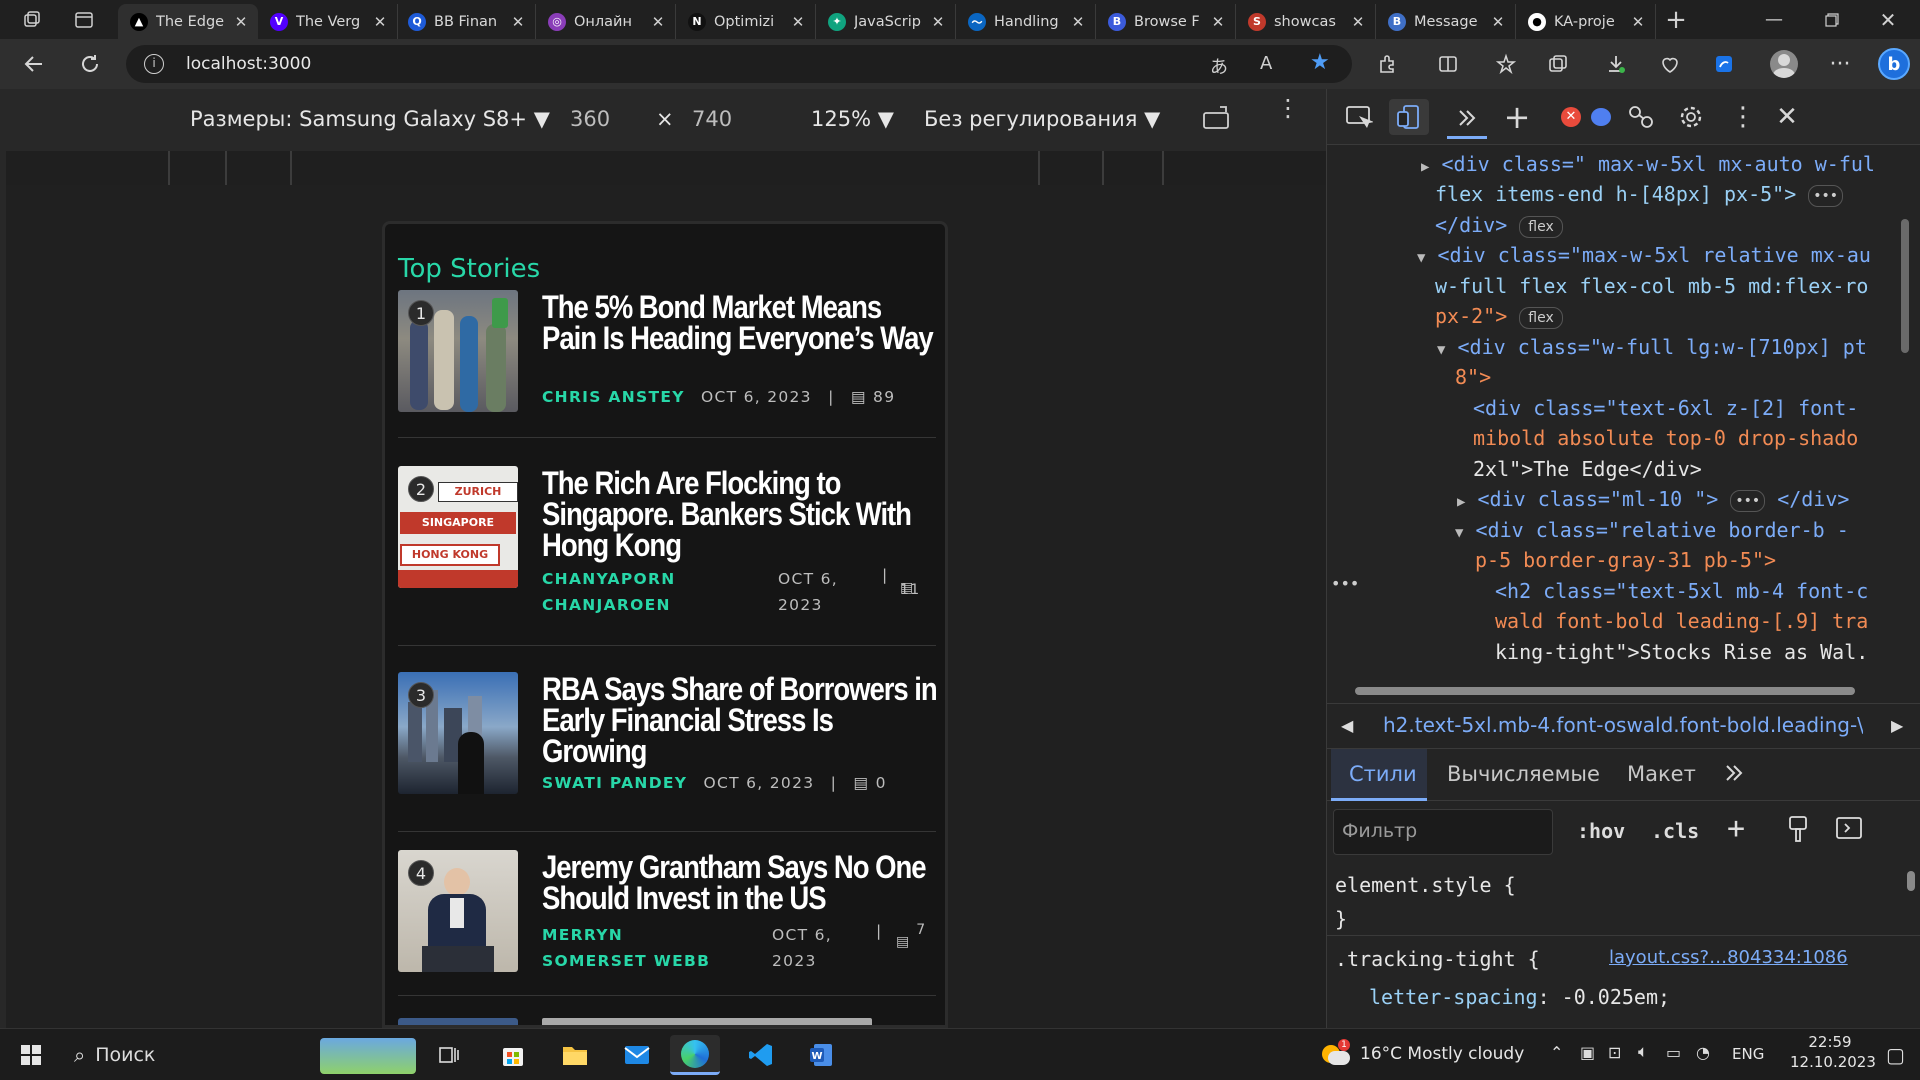  I want to click on dom-node: 2xl">The Edge</div>, so click(1587, 469).